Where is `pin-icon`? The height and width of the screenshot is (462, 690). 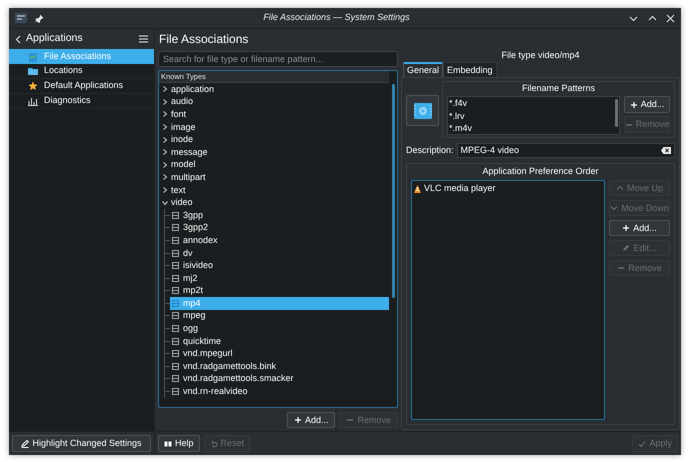
pin-icon is located at coordinates (39, 18).